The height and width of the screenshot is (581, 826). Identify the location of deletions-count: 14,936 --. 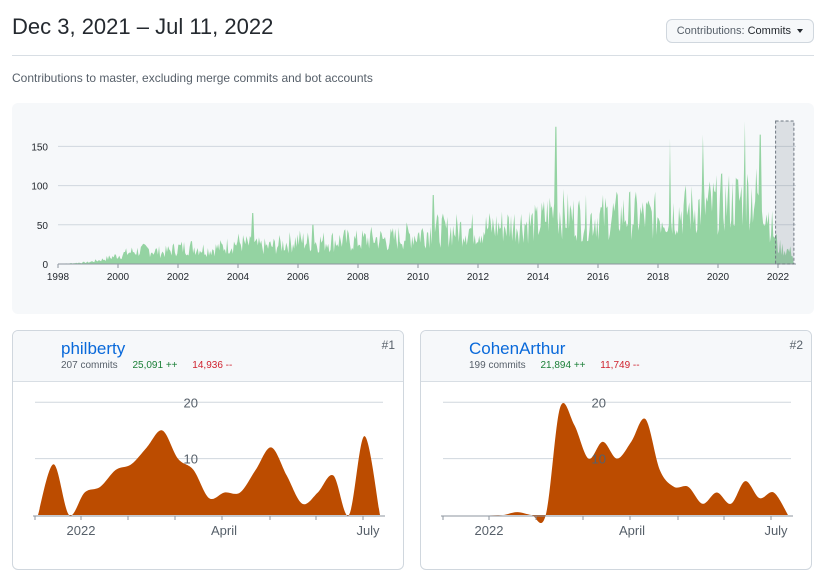
(212, 365).